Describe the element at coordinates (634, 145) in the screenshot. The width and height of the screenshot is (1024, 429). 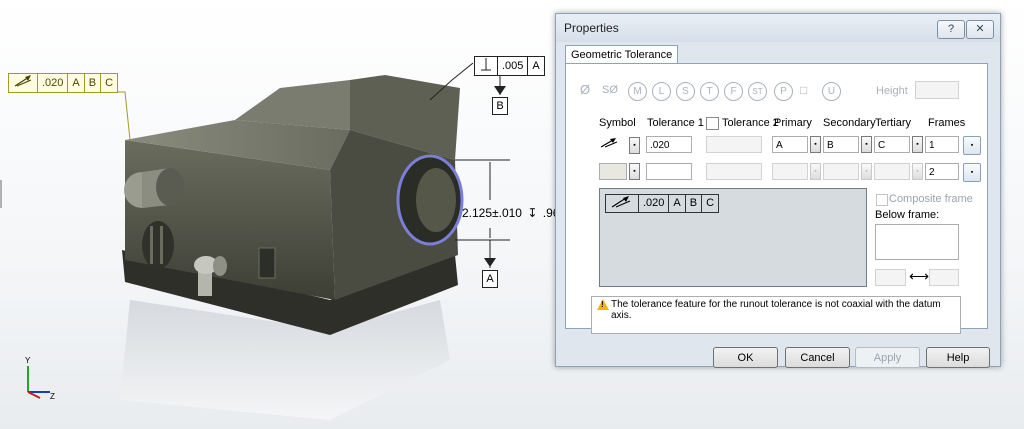
I see `symbol-dropdown-1: ▪` at that location.